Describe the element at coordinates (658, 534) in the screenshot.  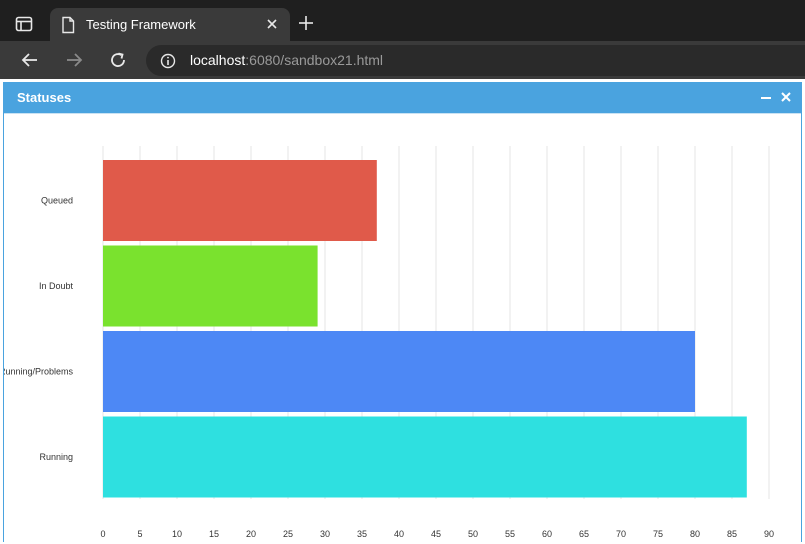
I see `x-tick-label: 75` at that location.